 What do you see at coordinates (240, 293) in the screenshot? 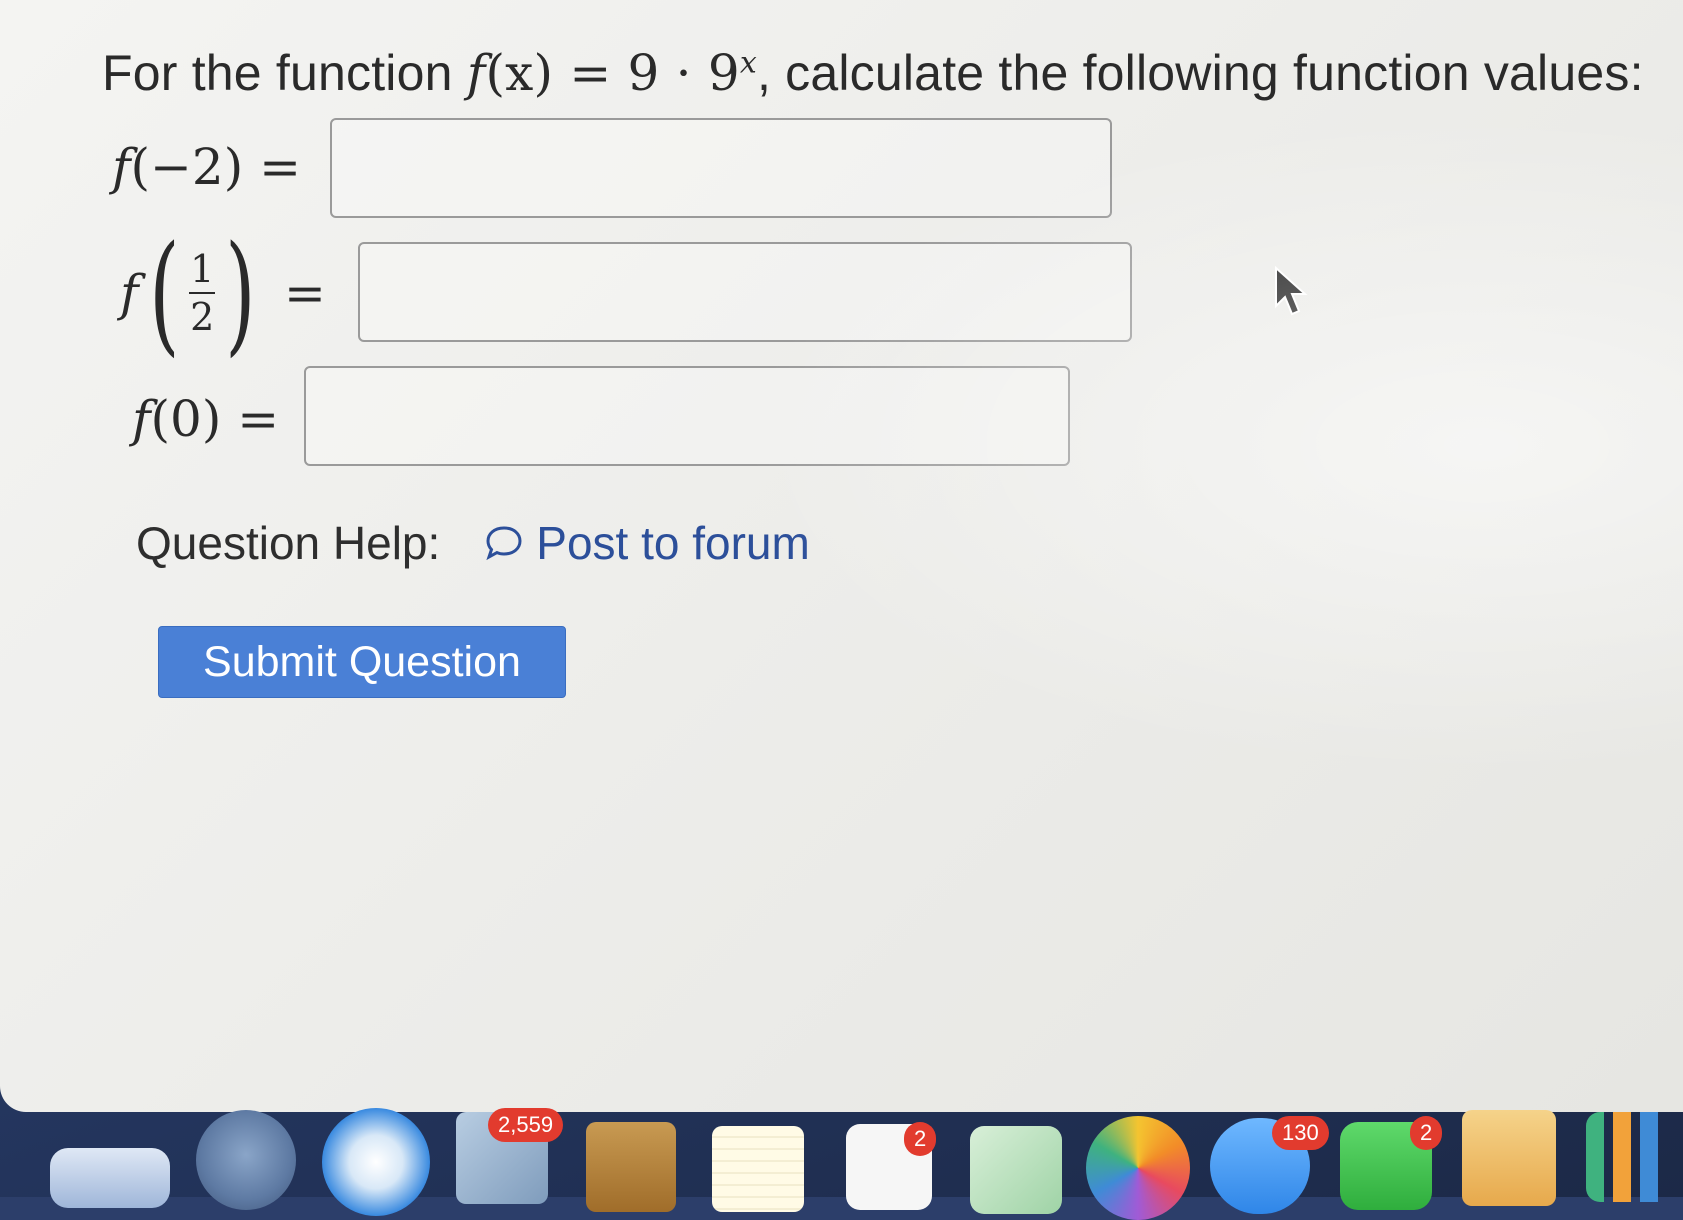
I see `right-paren: )` at bounding box center [240, 293].